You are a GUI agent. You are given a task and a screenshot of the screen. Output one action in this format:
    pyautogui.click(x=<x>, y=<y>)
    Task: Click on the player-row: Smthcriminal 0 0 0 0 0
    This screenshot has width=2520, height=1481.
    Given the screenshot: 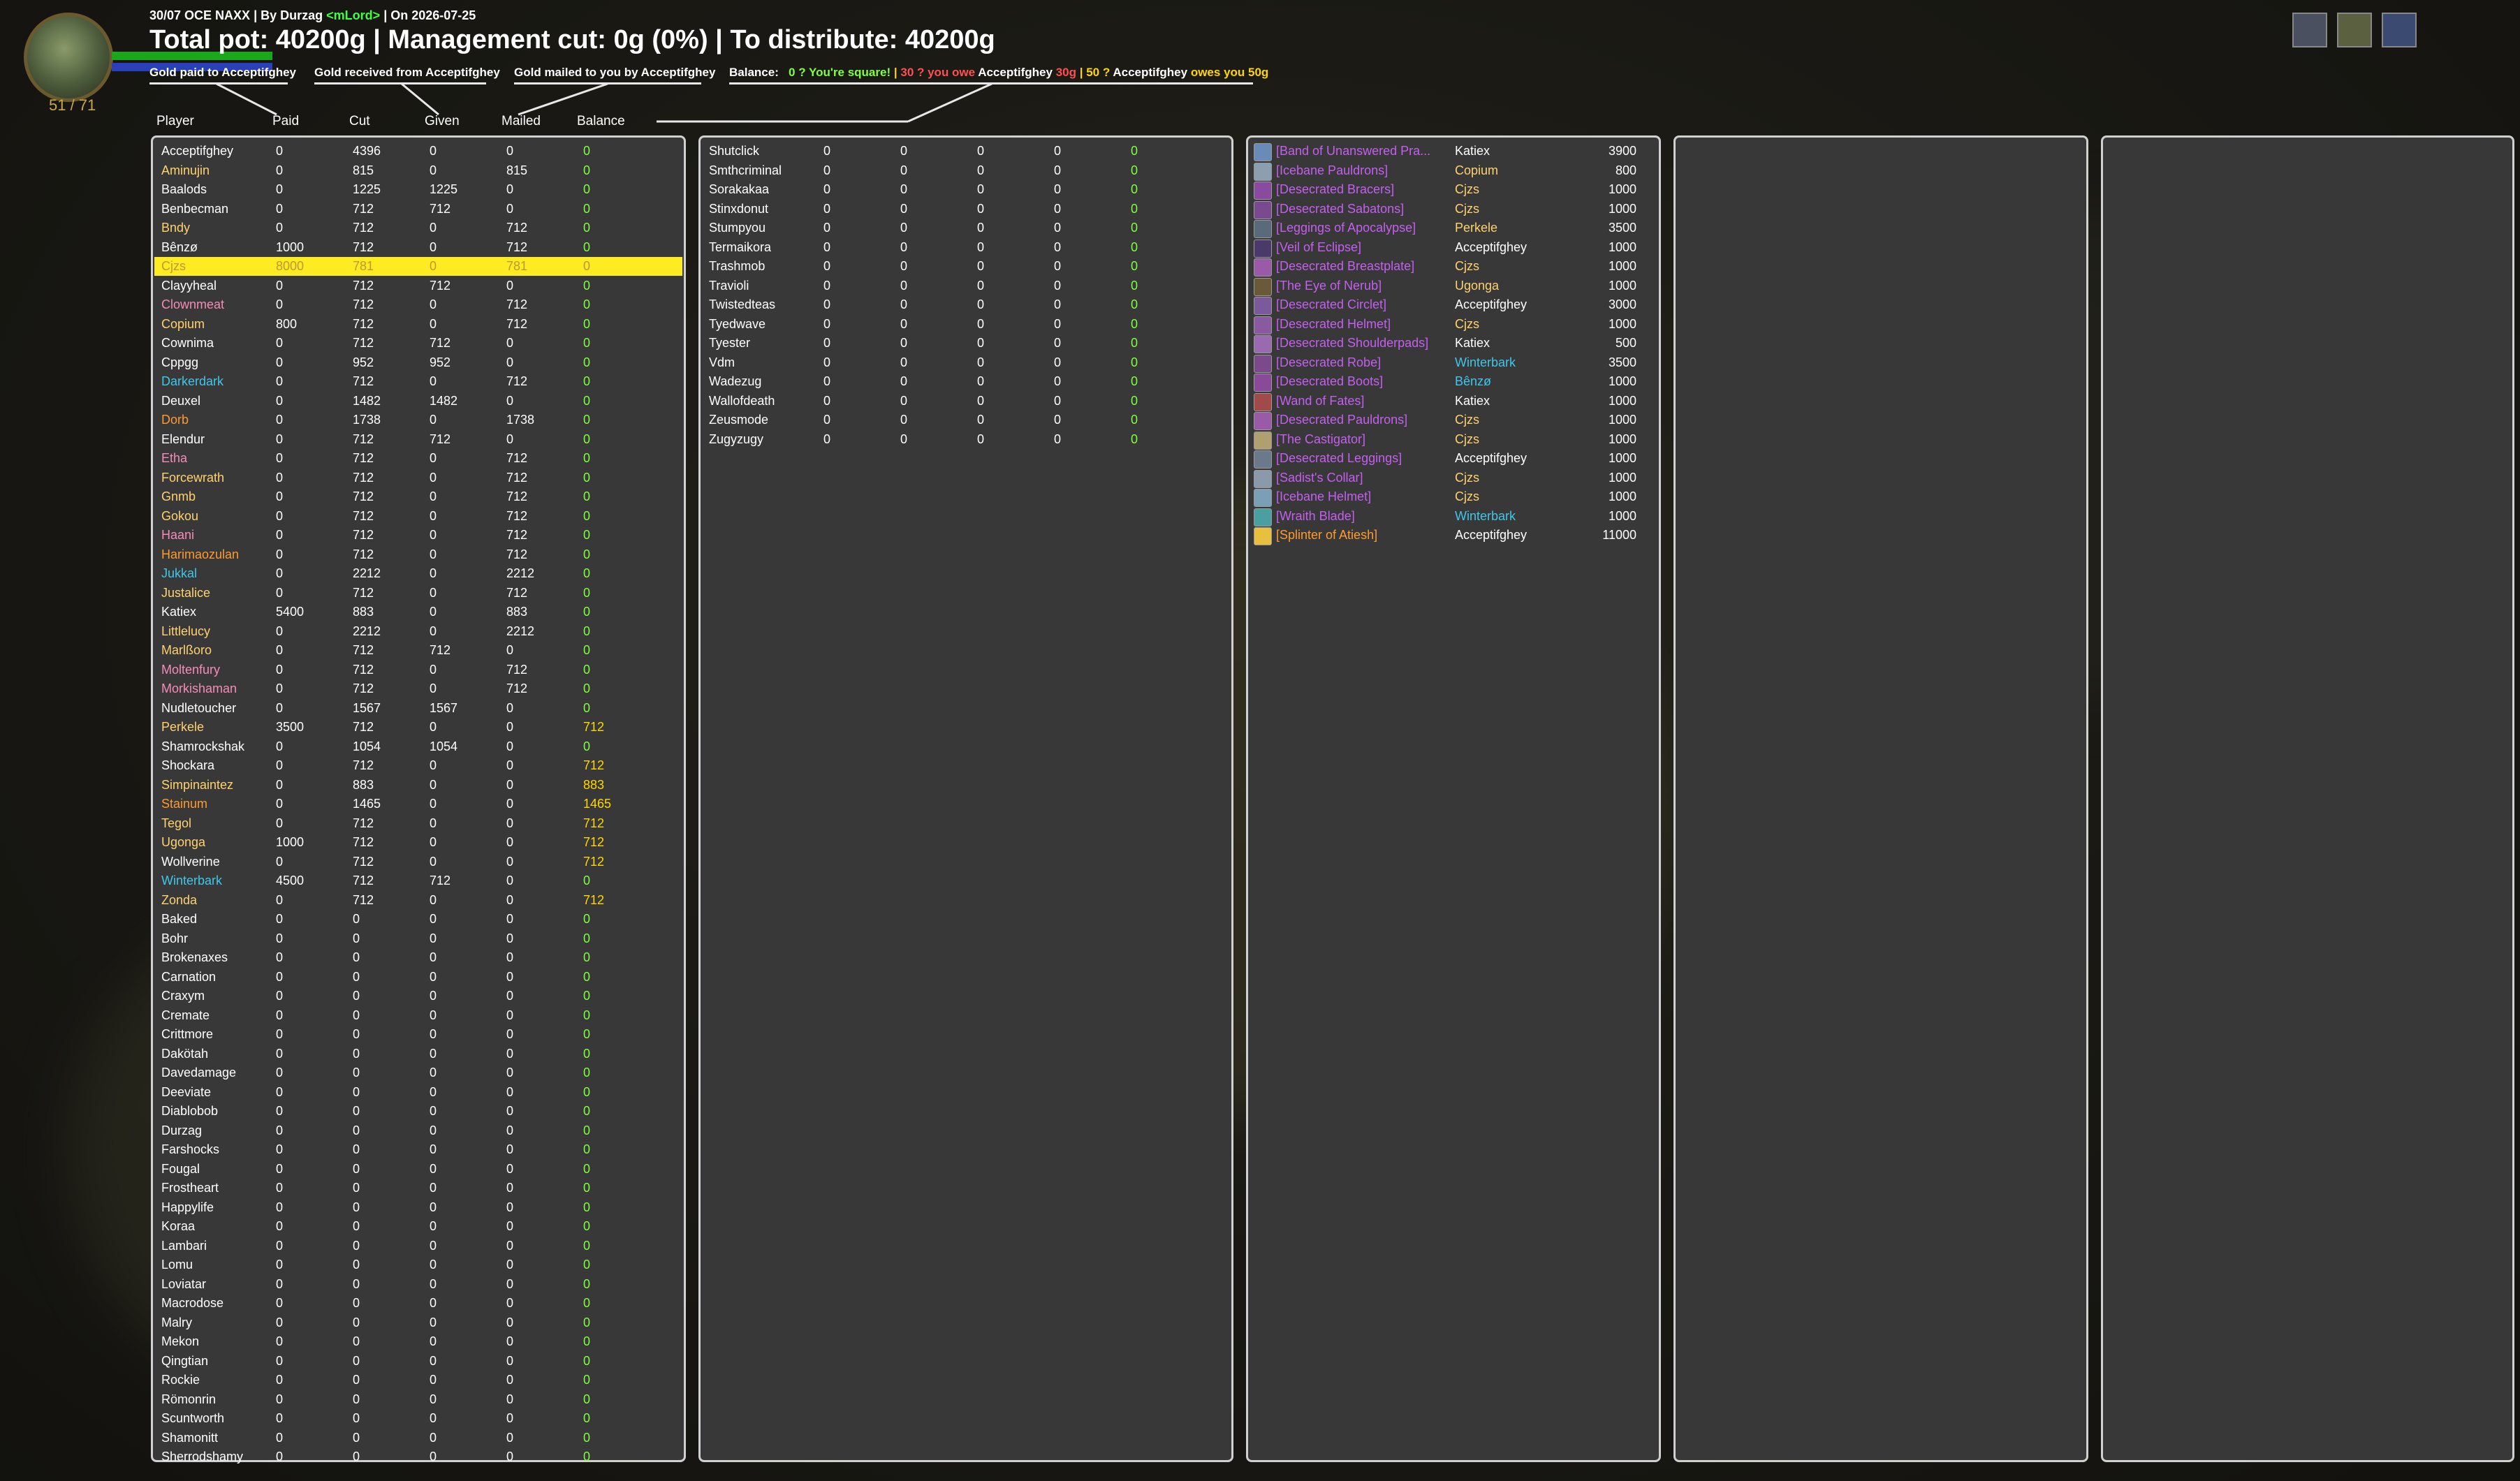 What is the action you would take?
    pyautogui.click(x=966, y=170)
    